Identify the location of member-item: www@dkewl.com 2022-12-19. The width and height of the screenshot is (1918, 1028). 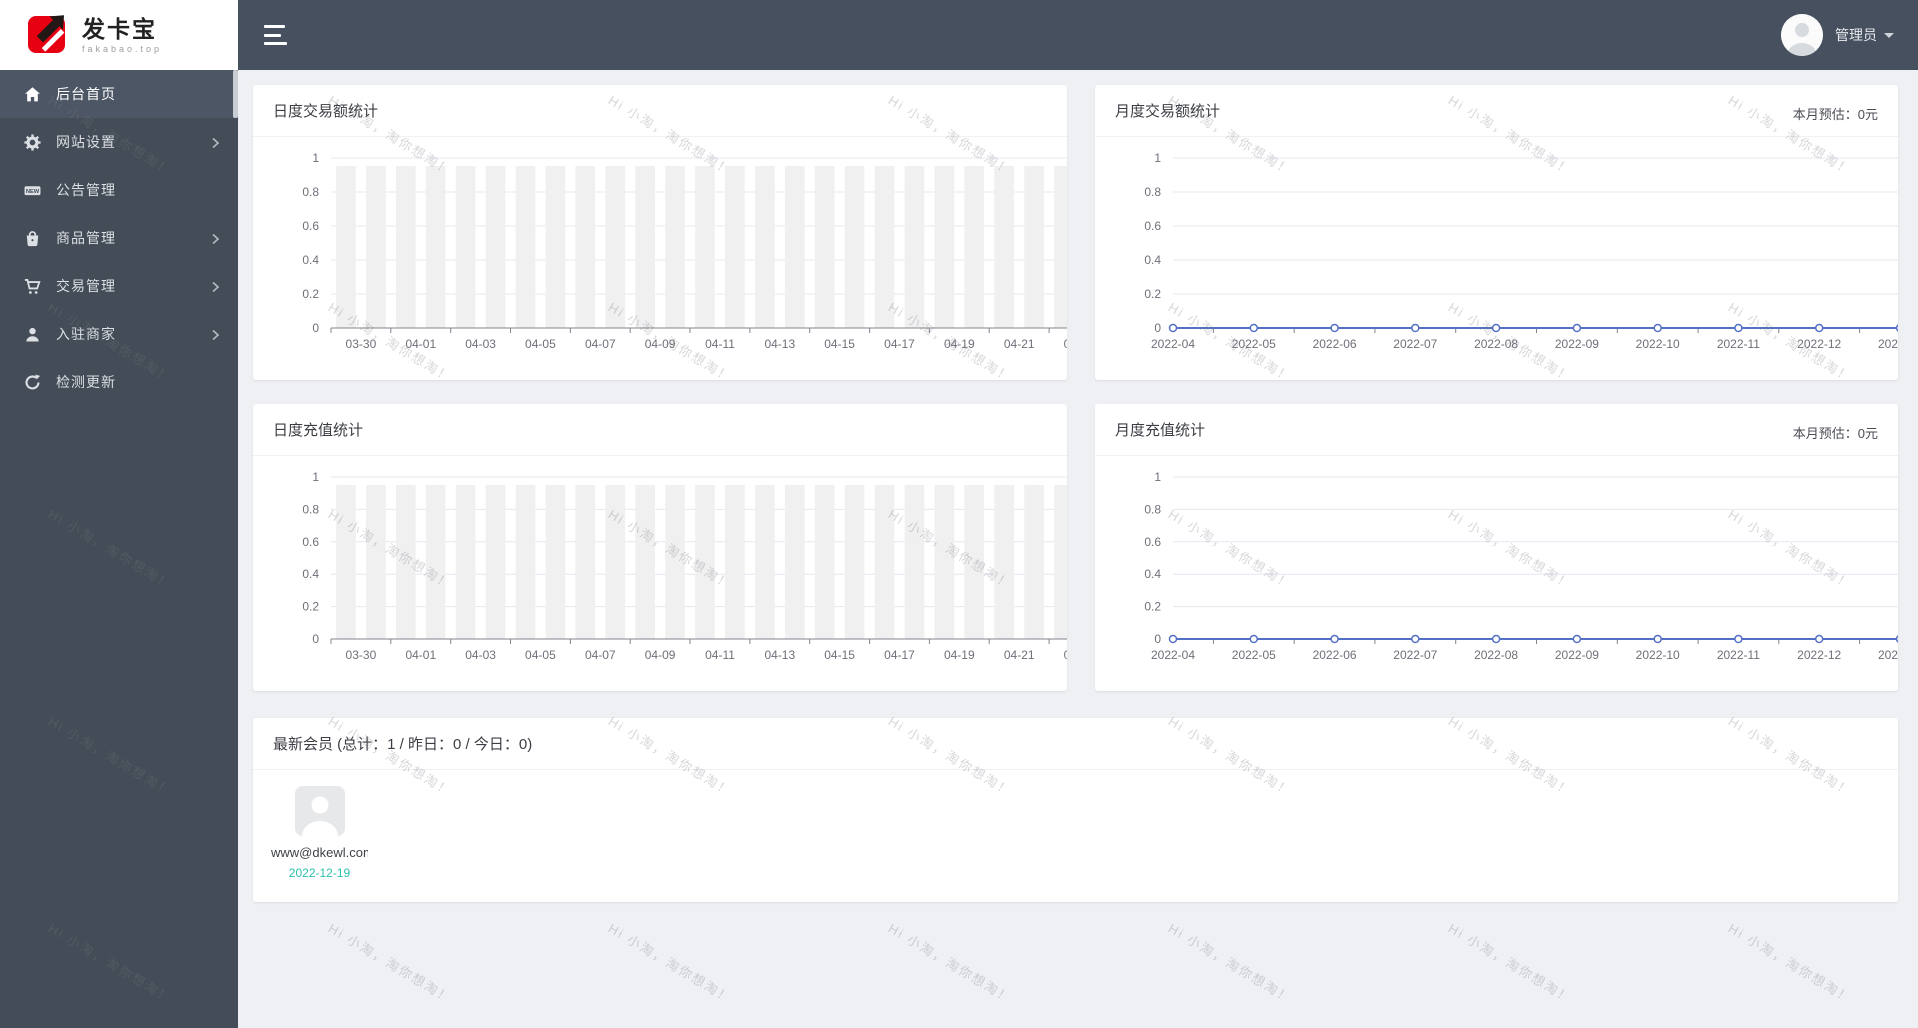
(319, 833).